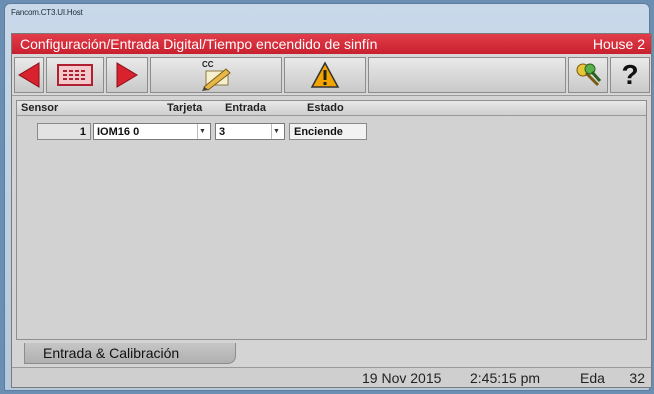 This screenshot has height=394, width=654. What do you see at coordinates (130, 353) in the screenshot?
I see `tab-entrada-calibracion: Entrada & Calibración` at bounding box center [130, 353].